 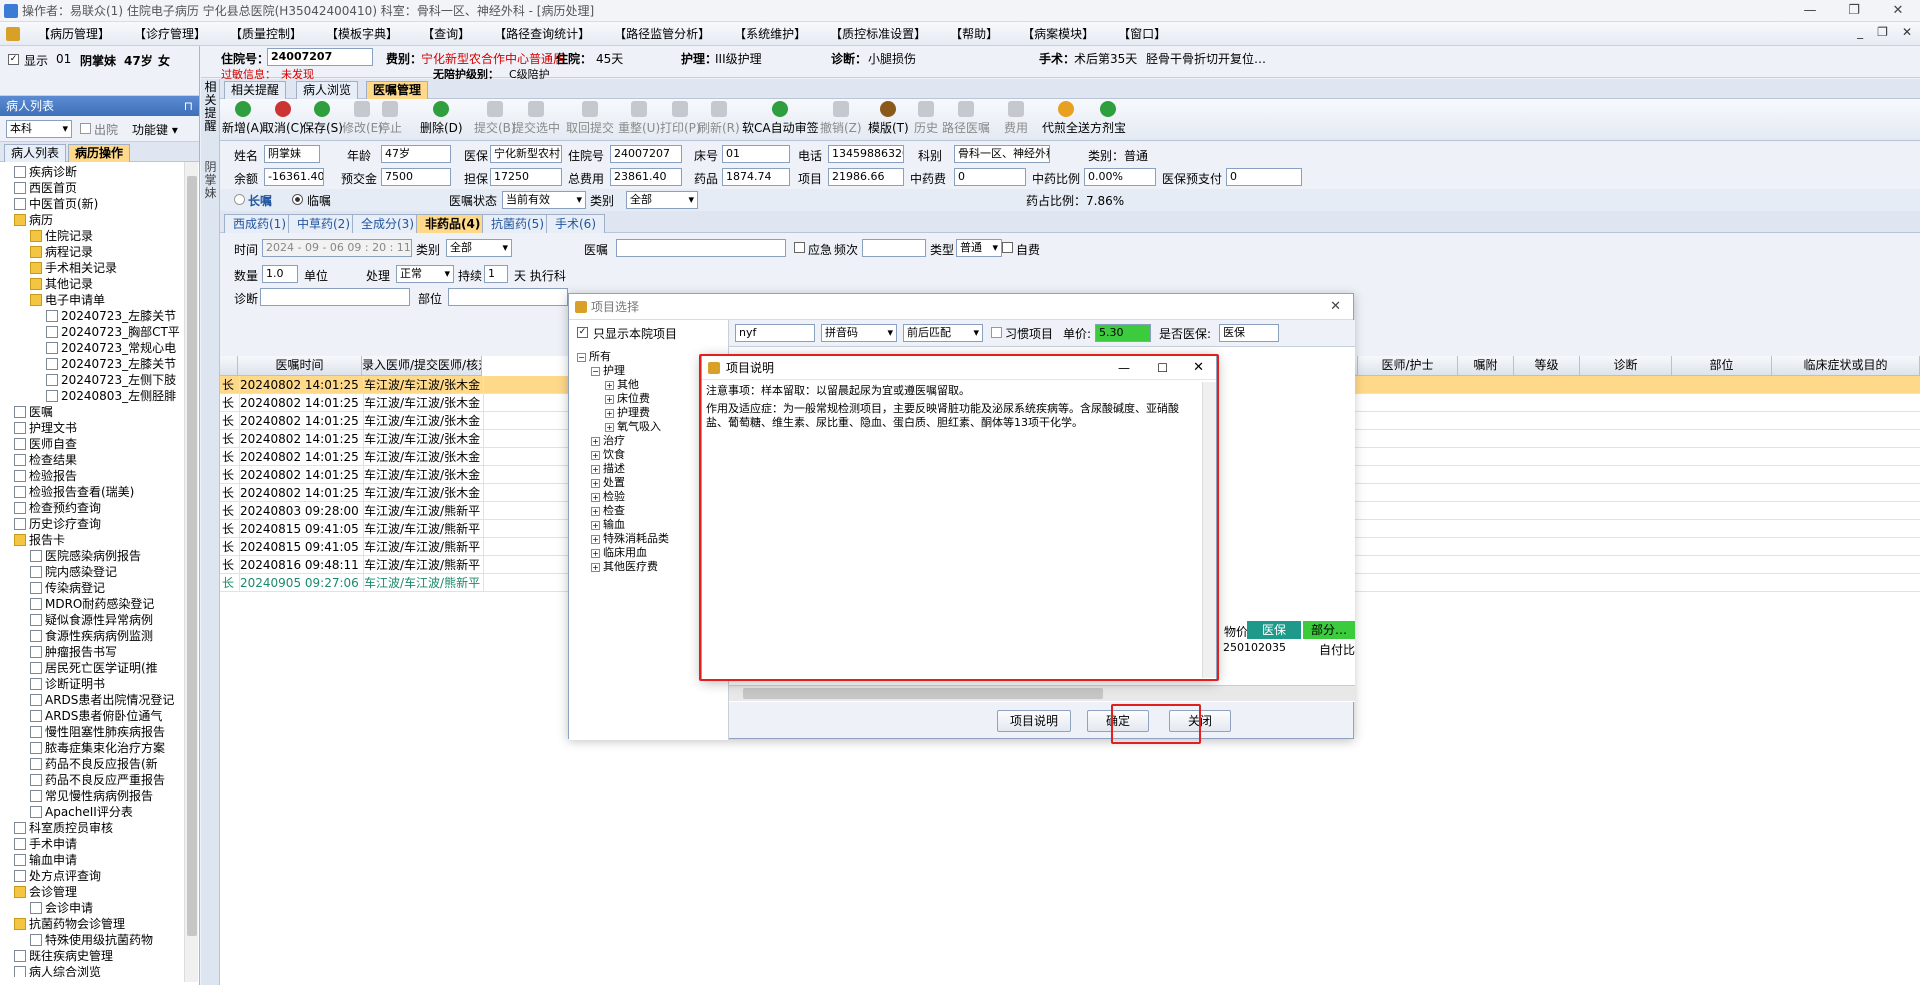 What do you see at coordinates (582, 332) in the screenshot?
I see `only-local-checkbox: ✓` at bounding box center [582, 332].